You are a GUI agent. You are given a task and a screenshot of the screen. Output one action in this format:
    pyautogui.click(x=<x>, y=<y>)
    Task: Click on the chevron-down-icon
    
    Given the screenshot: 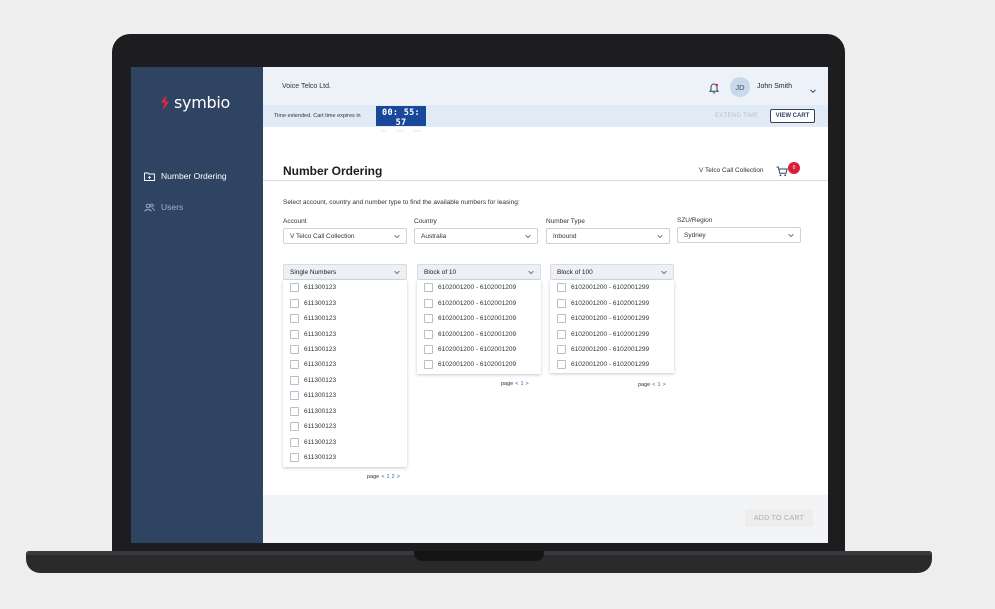 What is the action you would take?
    pyautogui.click(x=813, y=88)
    